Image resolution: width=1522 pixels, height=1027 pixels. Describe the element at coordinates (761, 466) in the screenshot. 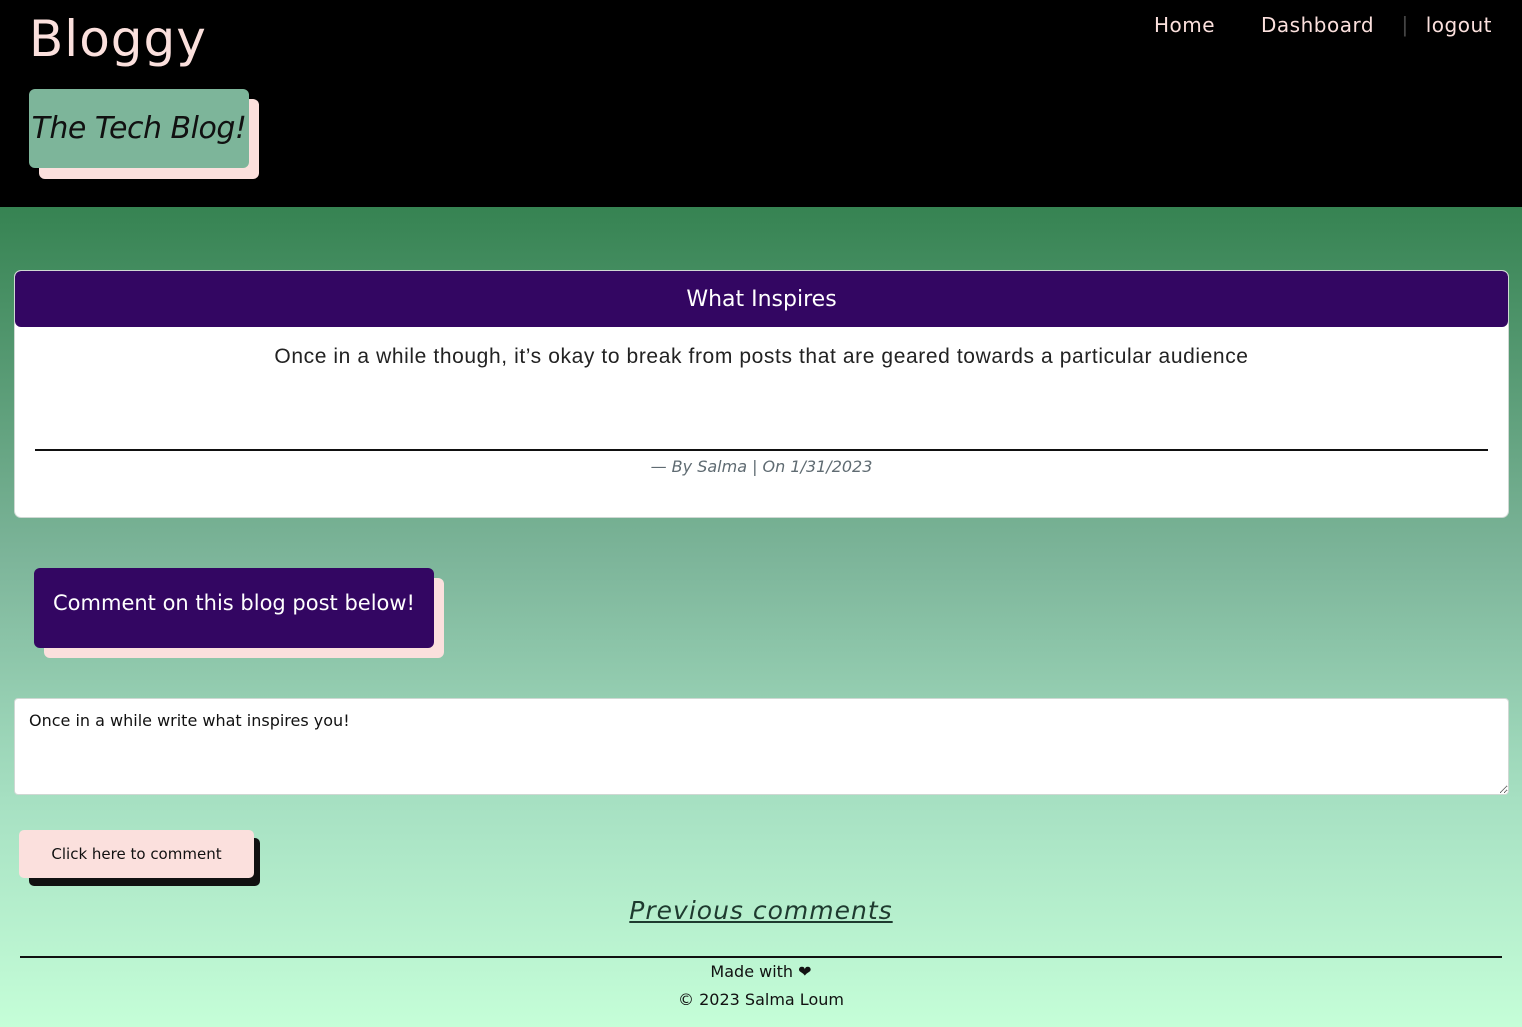

I see `post-meta: — By Salma | On 1/31/2023` at that location.